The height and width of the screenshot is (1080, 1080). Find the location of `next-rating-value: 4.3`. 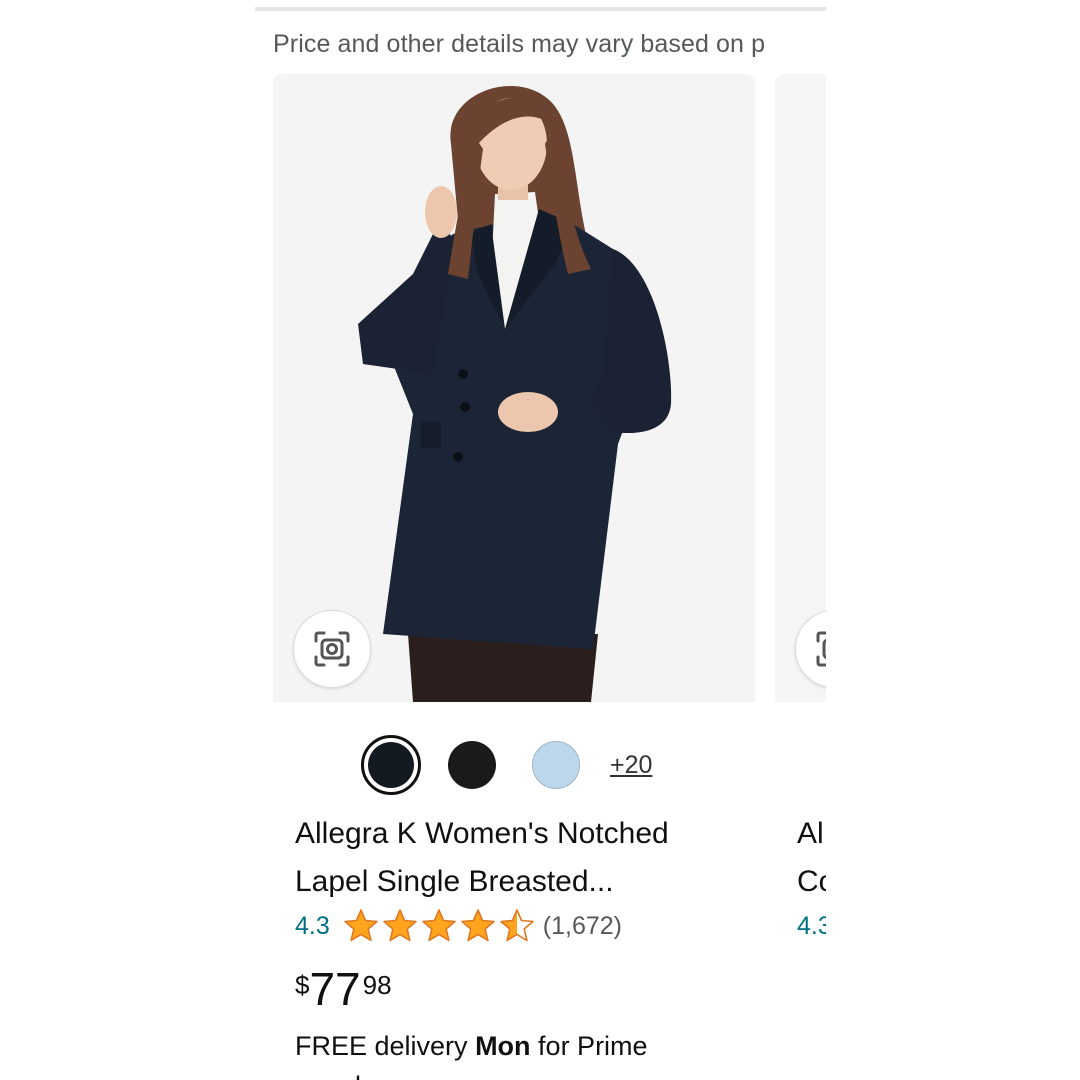

next-rating-value: 4.3 is located at coordinates (811, 925).